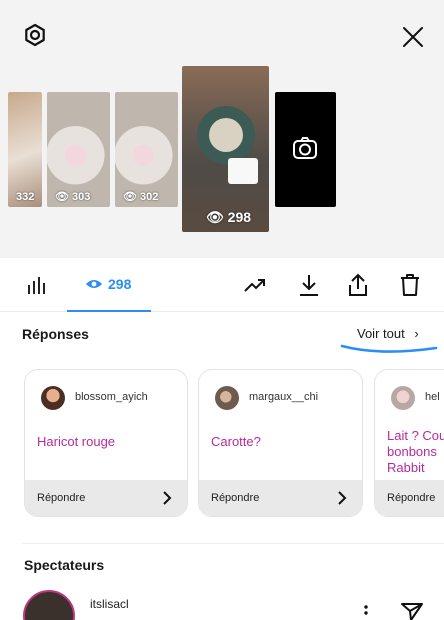  I want to click on story-thumbnail: 👁 303, so click(78, 149).